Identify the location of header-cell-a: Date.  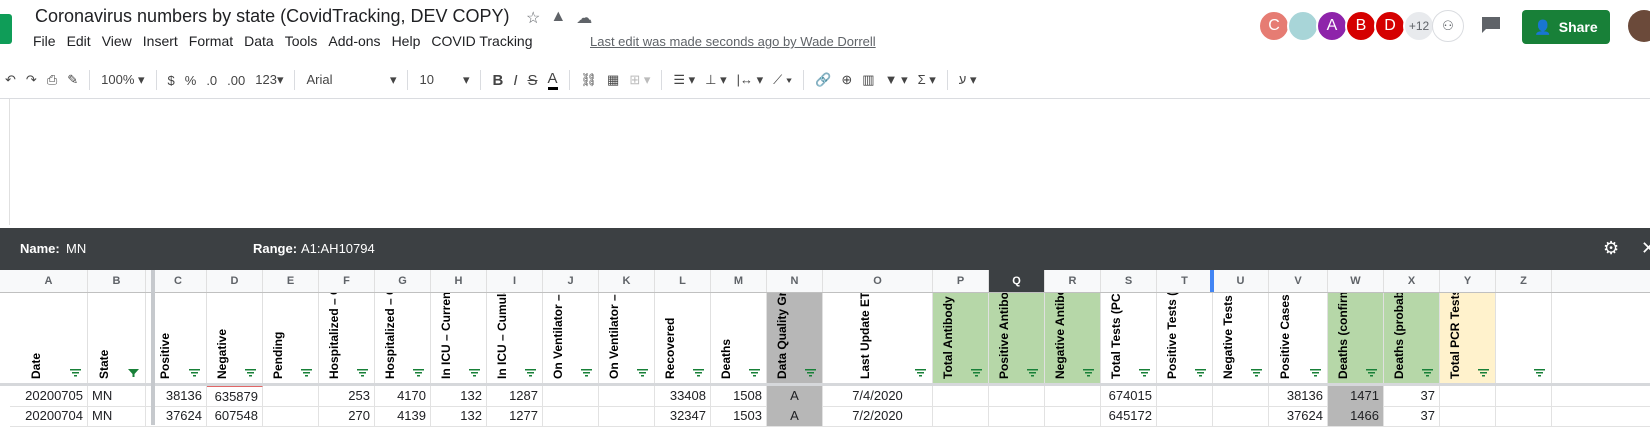
(49, 338).